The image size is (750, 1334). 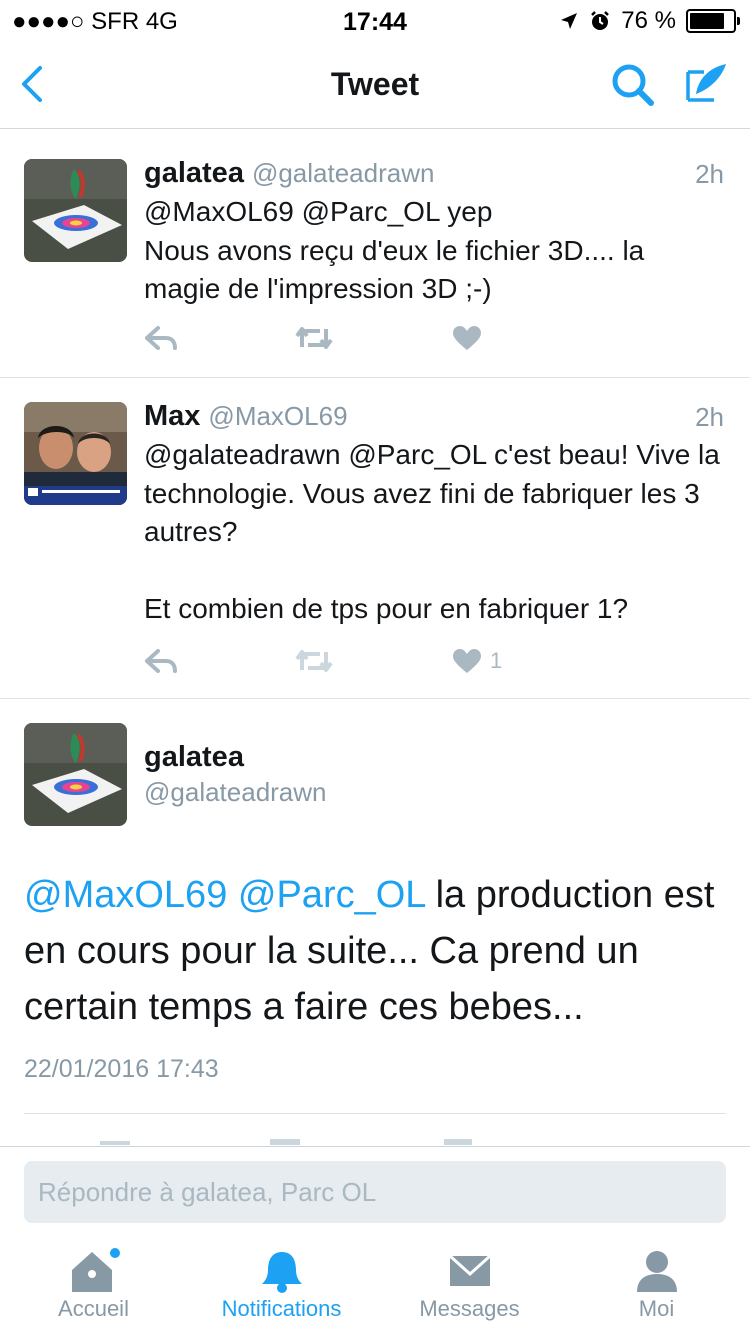 I want to click on mention-link: @Parc_OL, so click(x=331, y=895).